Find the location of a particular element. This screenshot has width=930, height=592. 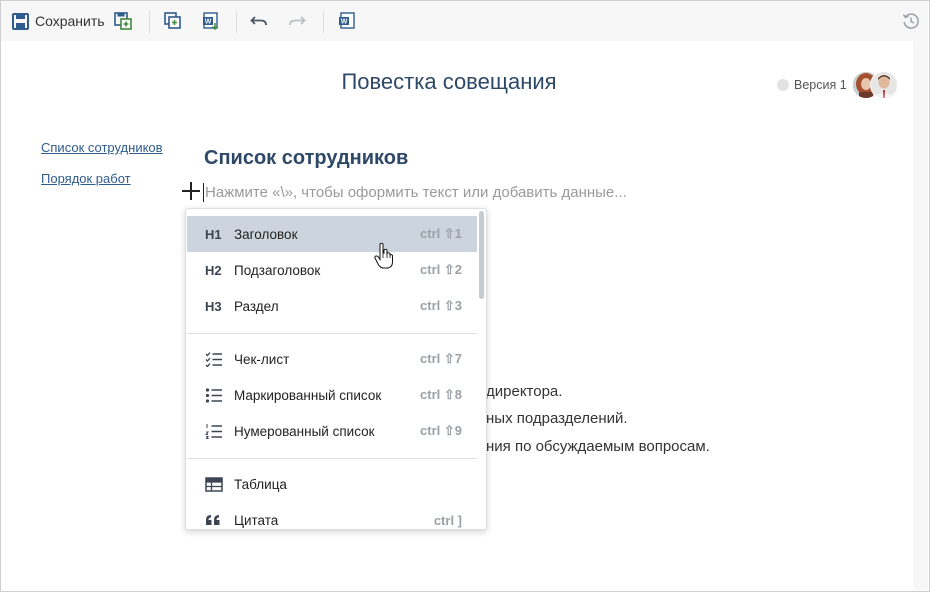

export-word-icon: W is located at coordinates (211, 21).